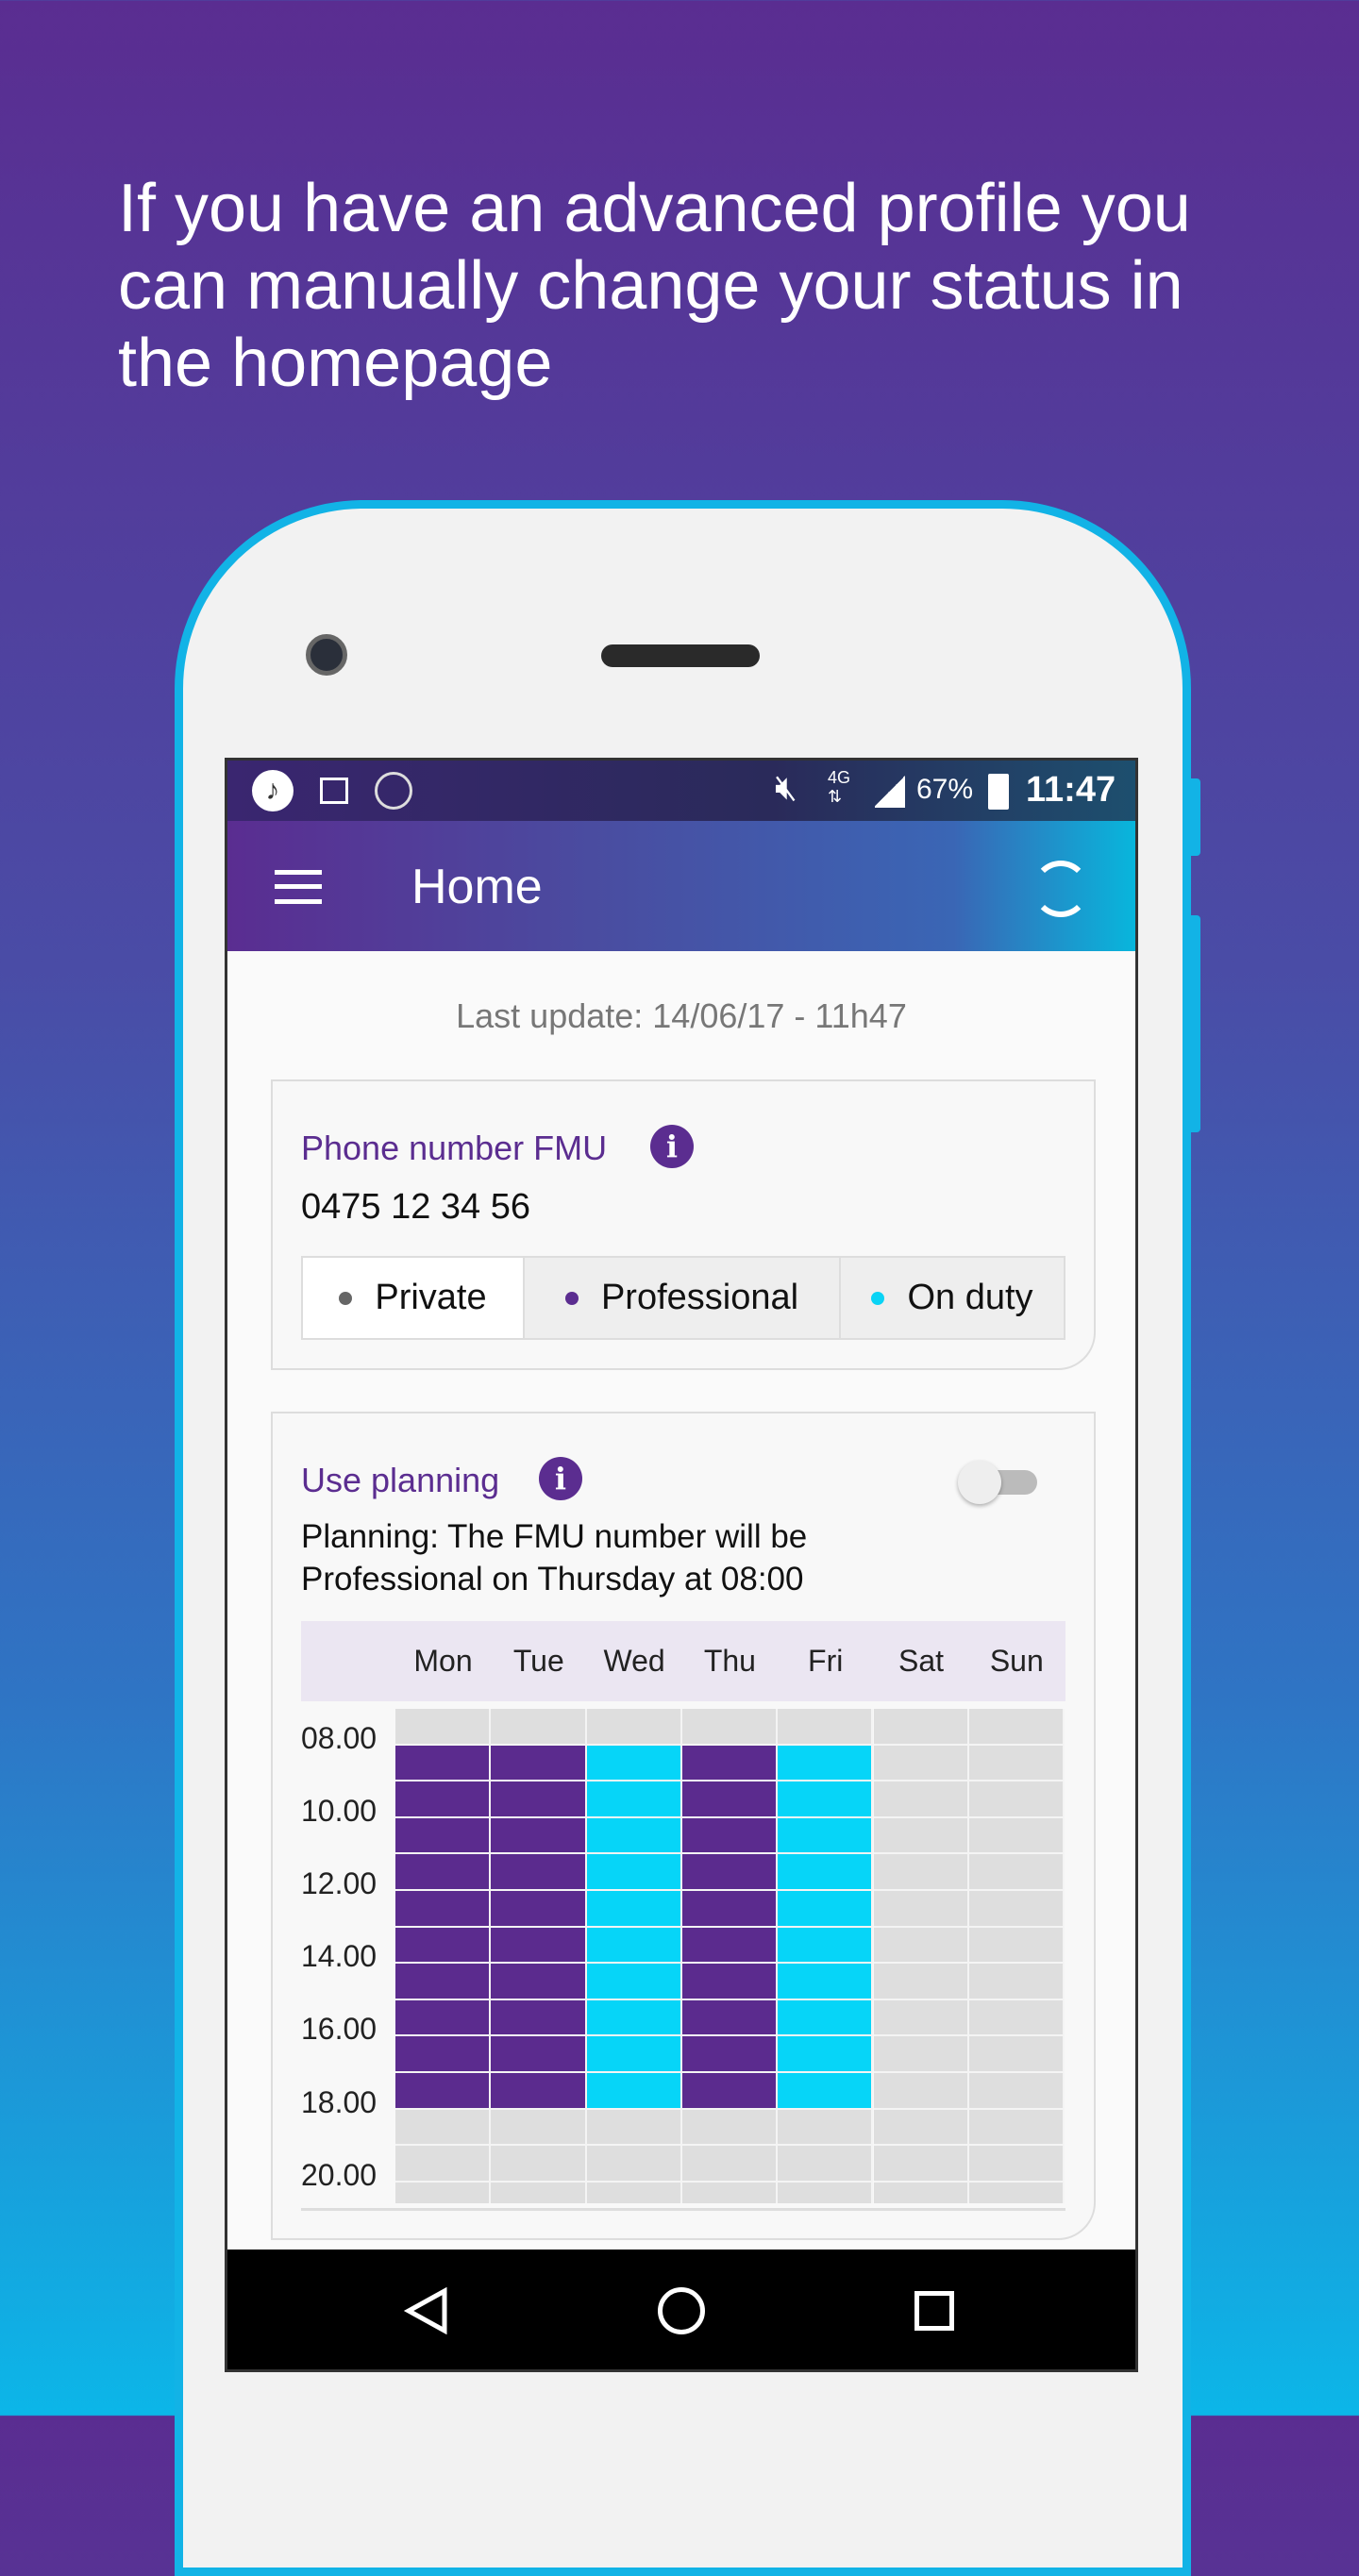  Describe the element at coordinates (299, 887) in the screenshot. I see `hamburger-icon` at that location.